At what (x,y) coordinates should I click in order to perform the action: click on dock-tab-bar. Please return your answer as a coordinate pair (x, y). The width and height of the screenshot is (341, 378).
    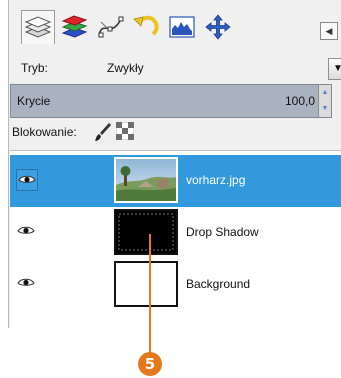
    Looking at the image, I should click on (128, 29).